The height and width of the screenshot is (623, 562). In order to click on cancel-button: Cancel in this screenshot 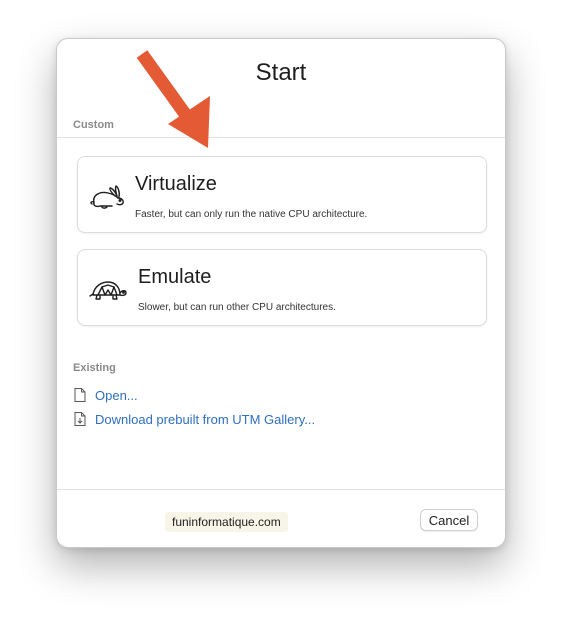, I will do `click(449, 520)`.